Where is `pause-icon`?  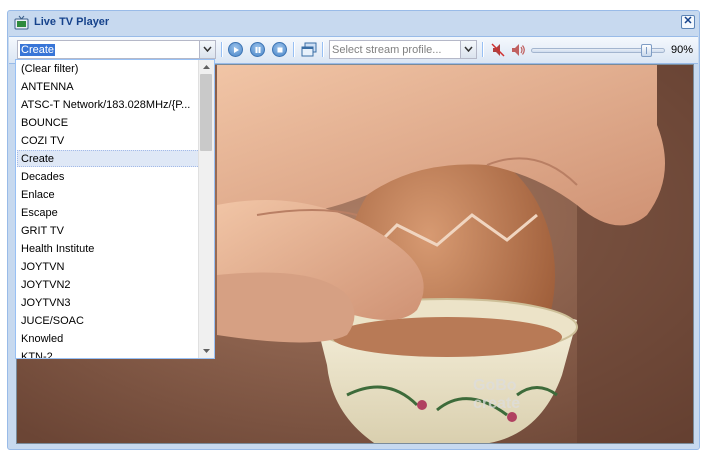
pause-icon is located at coordinates (258, 50).